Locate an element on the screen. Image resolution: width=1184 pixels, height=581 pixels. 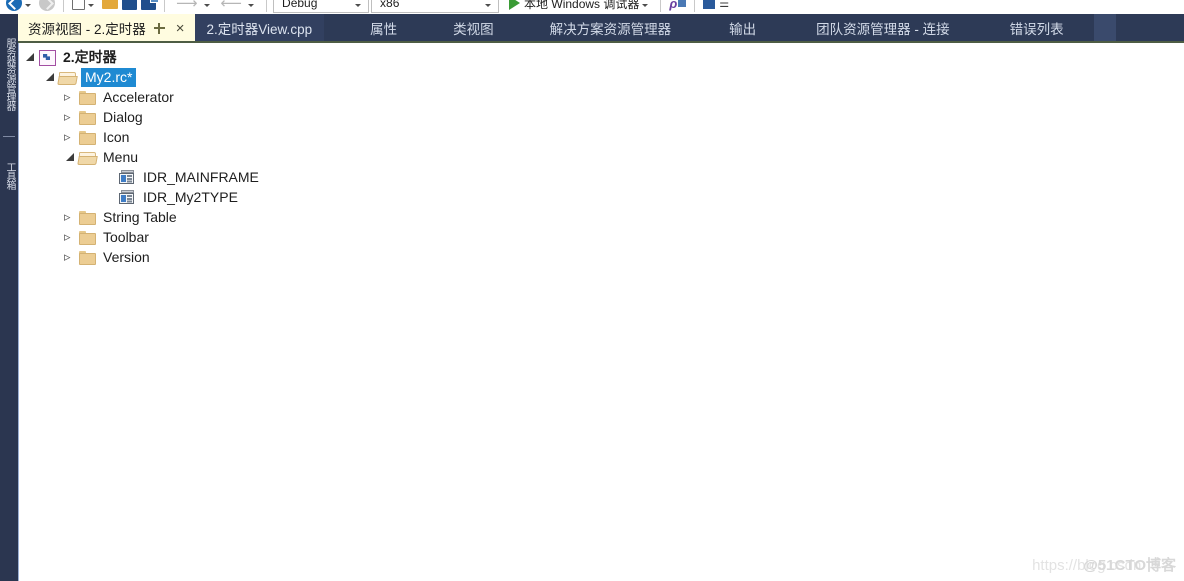
tree-row-project: 2.定时器 is located at coordinates (601, 57).